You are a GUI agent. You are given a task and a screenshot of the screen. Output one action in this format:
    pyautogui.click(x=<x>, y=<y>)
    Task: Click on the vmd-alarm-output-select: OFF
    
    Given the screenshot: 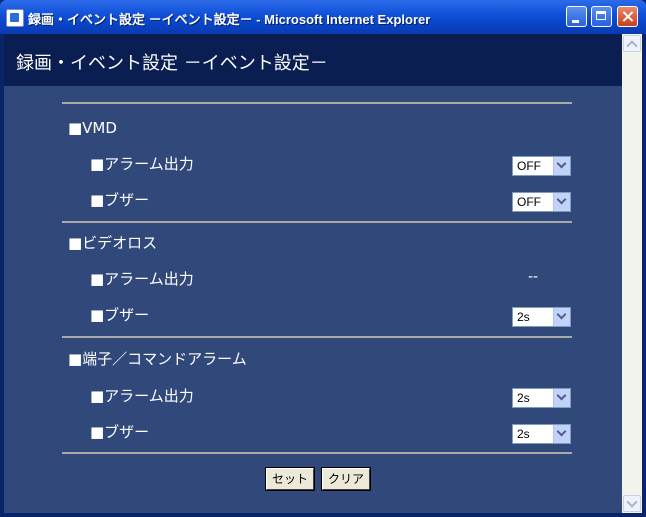 What is the action you would take?
    pyautogui.click(x=541, y=166)
    